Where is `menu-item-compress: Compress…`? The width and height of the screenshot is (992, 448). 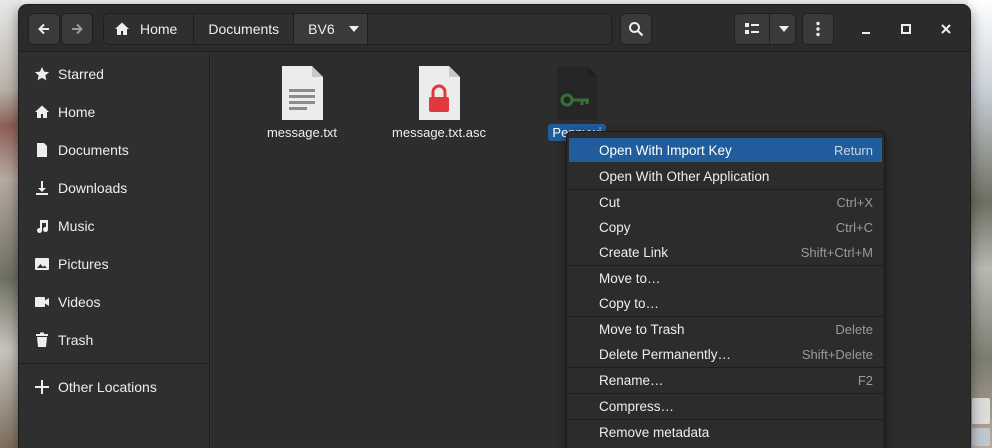
menu-item-compress: Compress… is located at coordinates (725, 406).